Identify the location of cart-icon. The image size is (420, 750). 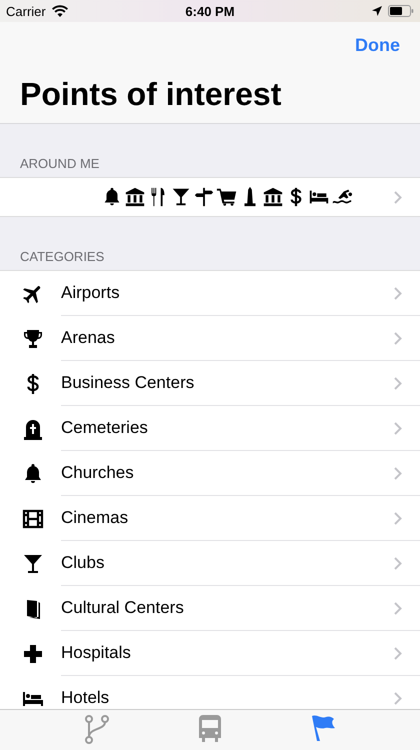
(227, 197).